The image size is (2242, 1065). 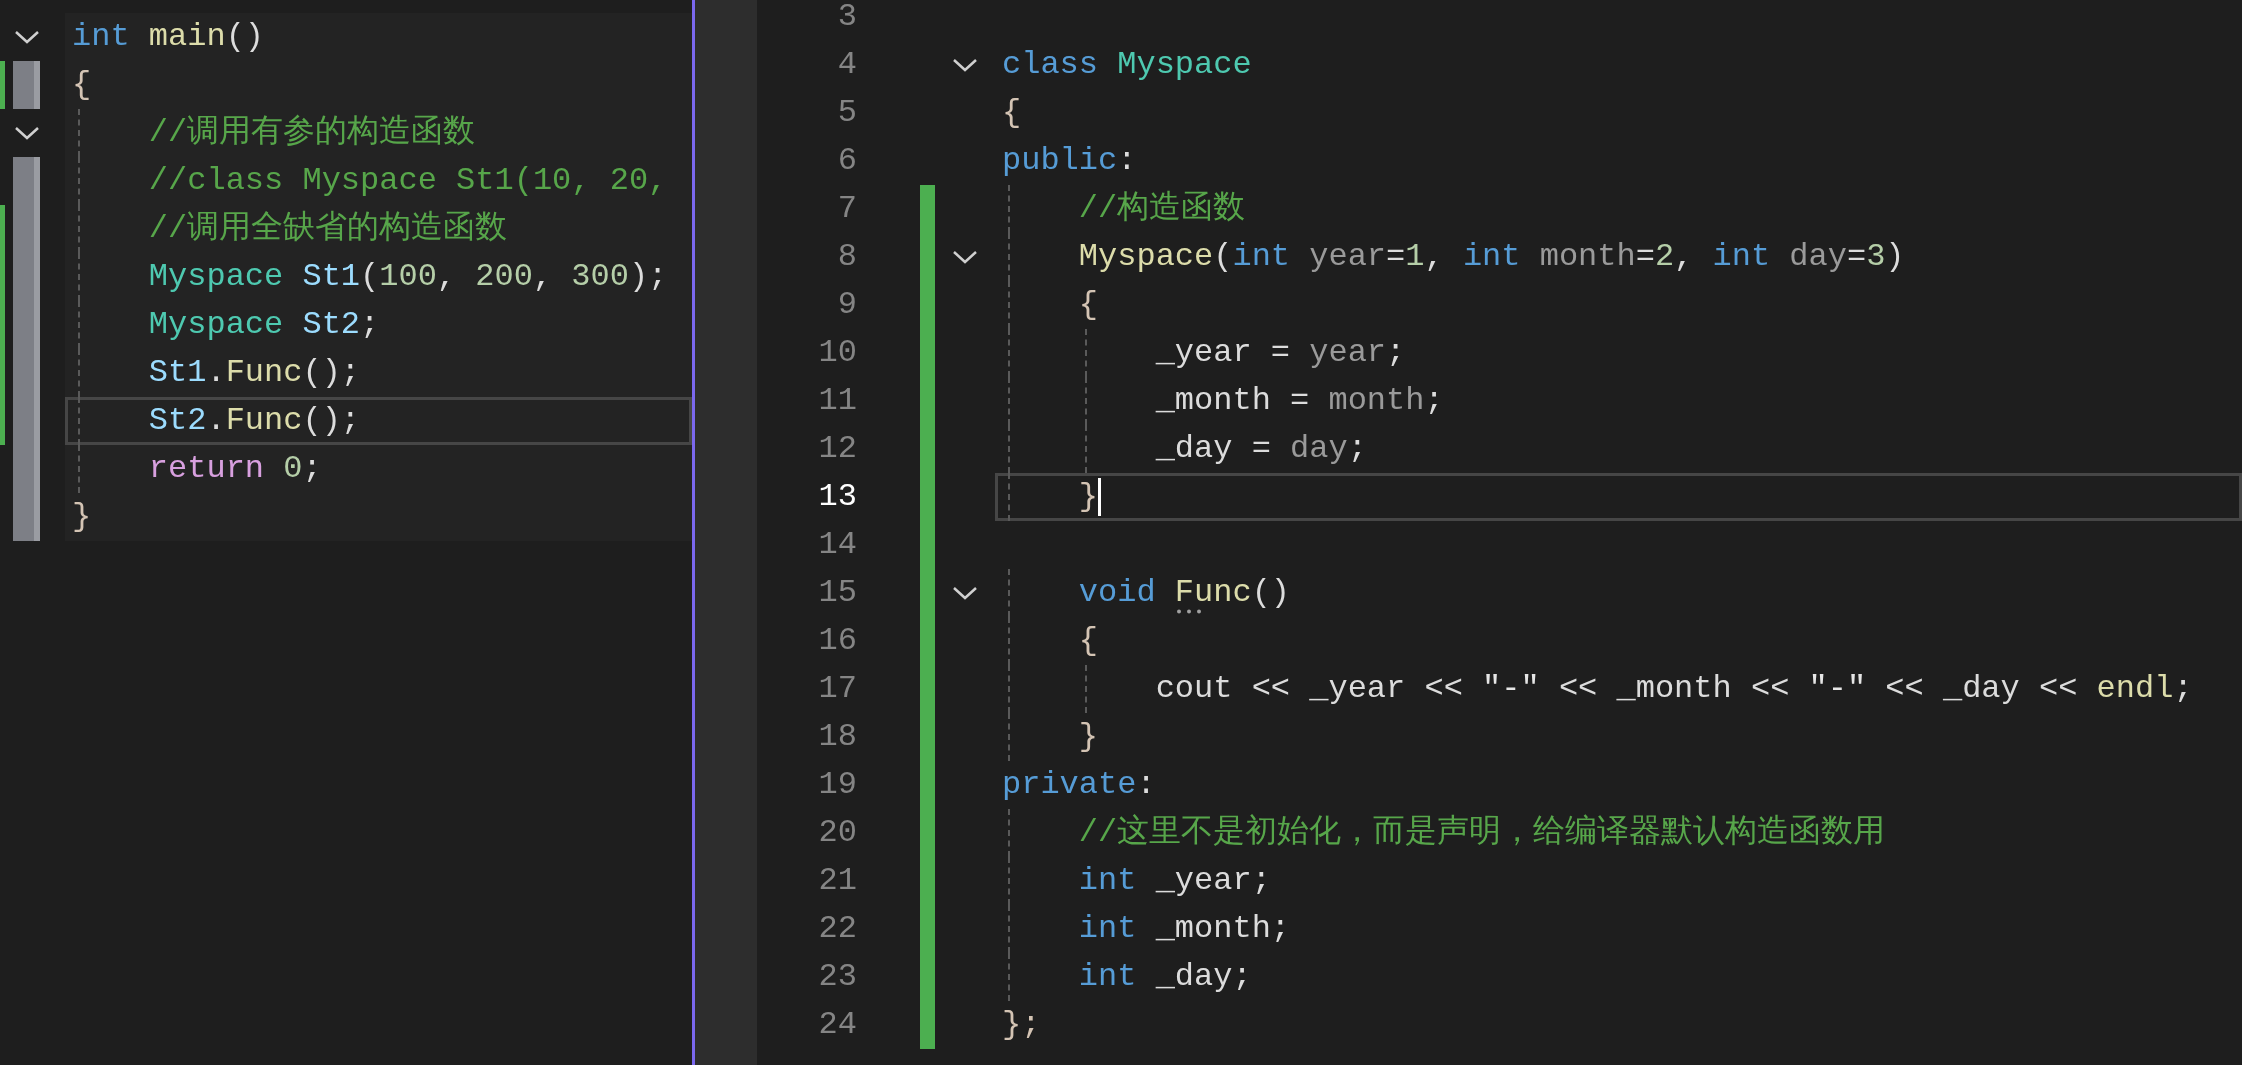 I want to click on code-line: int _year;, so click(x=1136, y=881).